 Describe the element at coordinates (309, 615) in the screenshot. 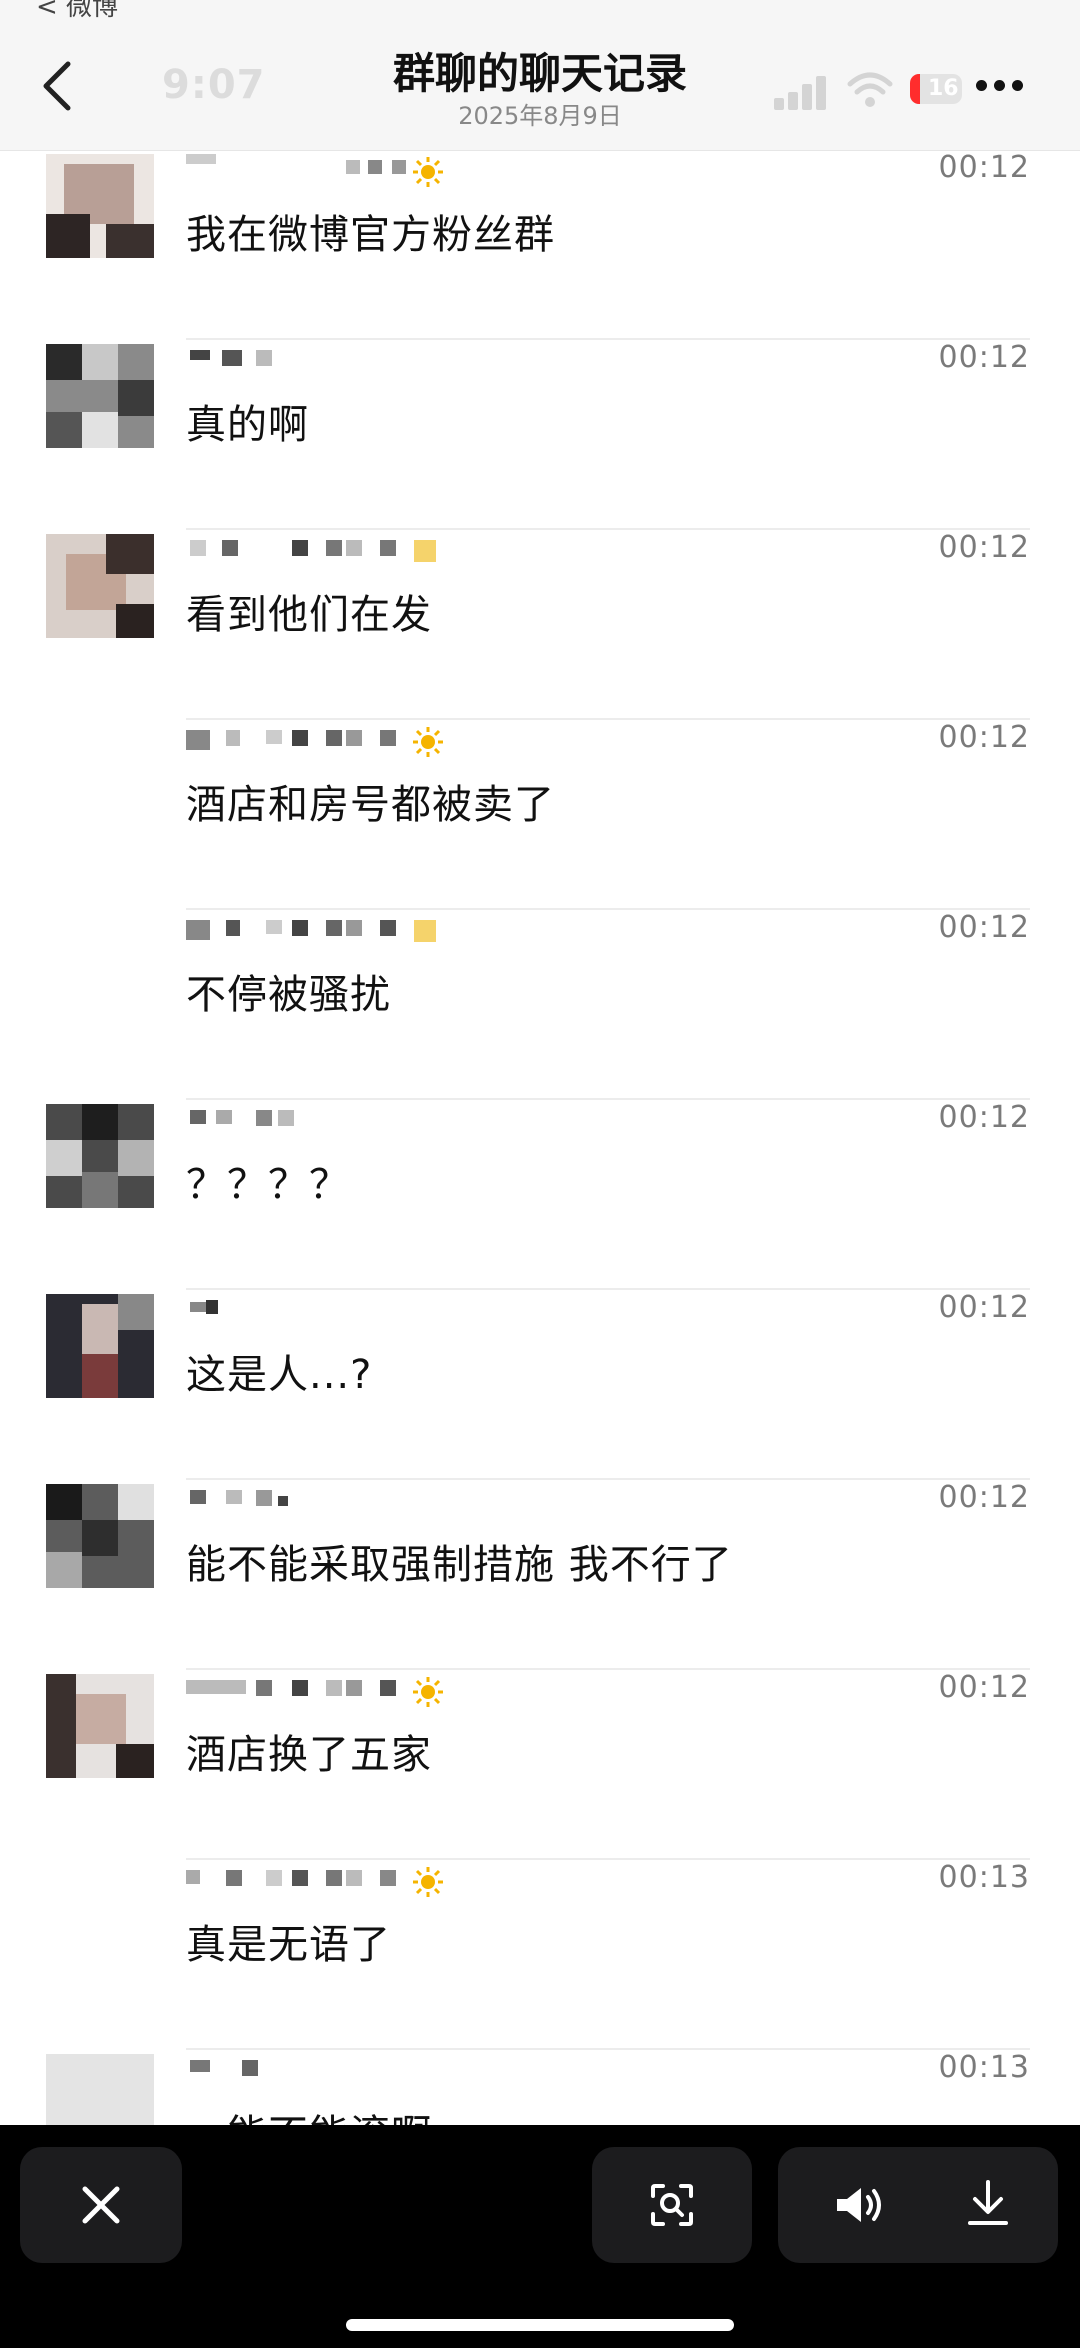

I see `message-text: 看到他们在发` at that location.